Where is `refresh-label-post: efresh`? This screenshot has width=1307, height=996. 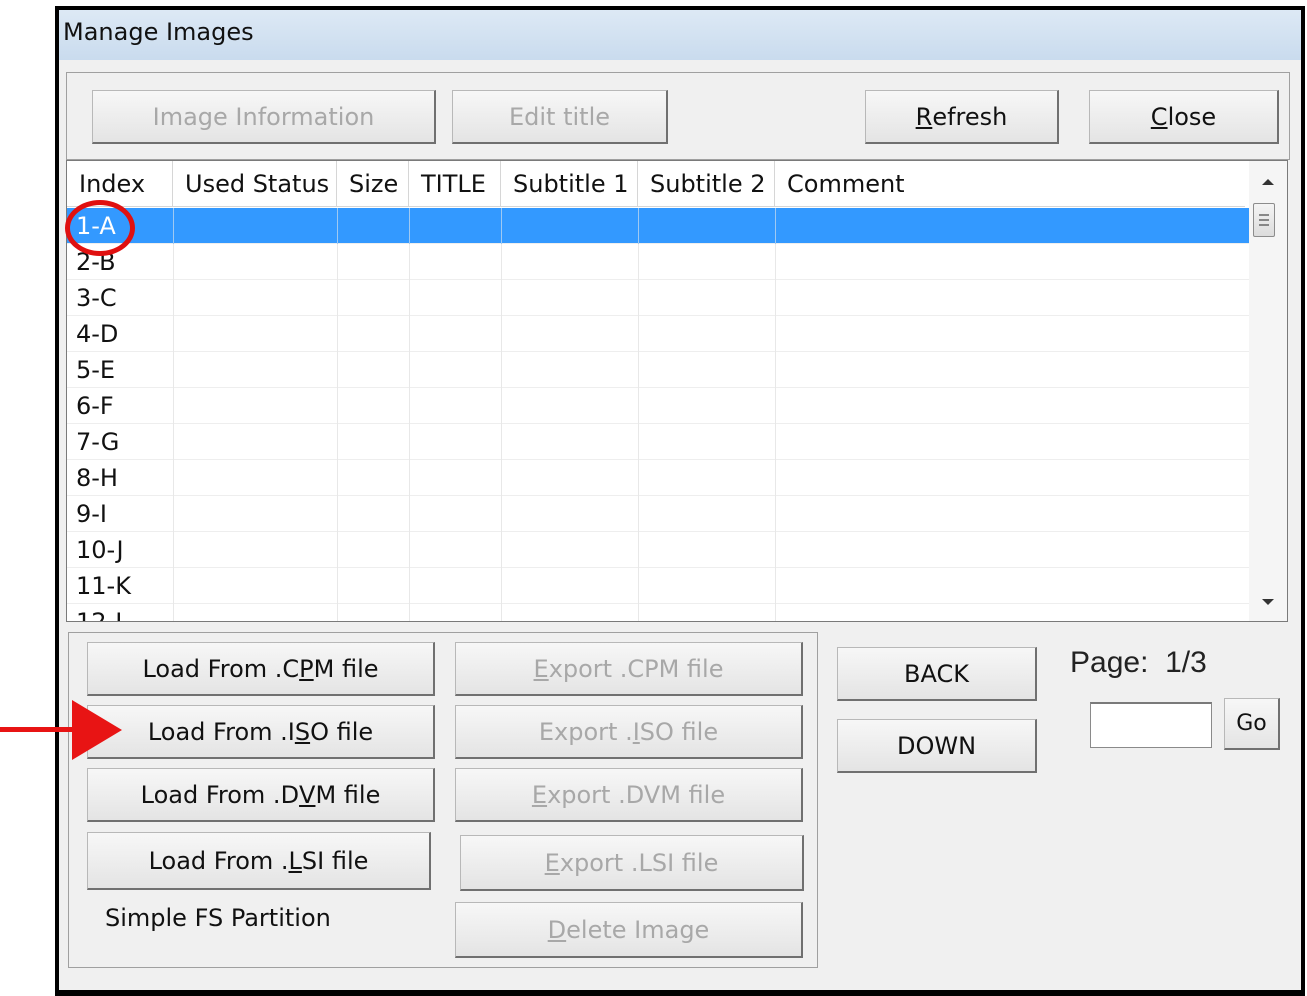
refresh-label-post: efresh is located at coordinates (970, 116).